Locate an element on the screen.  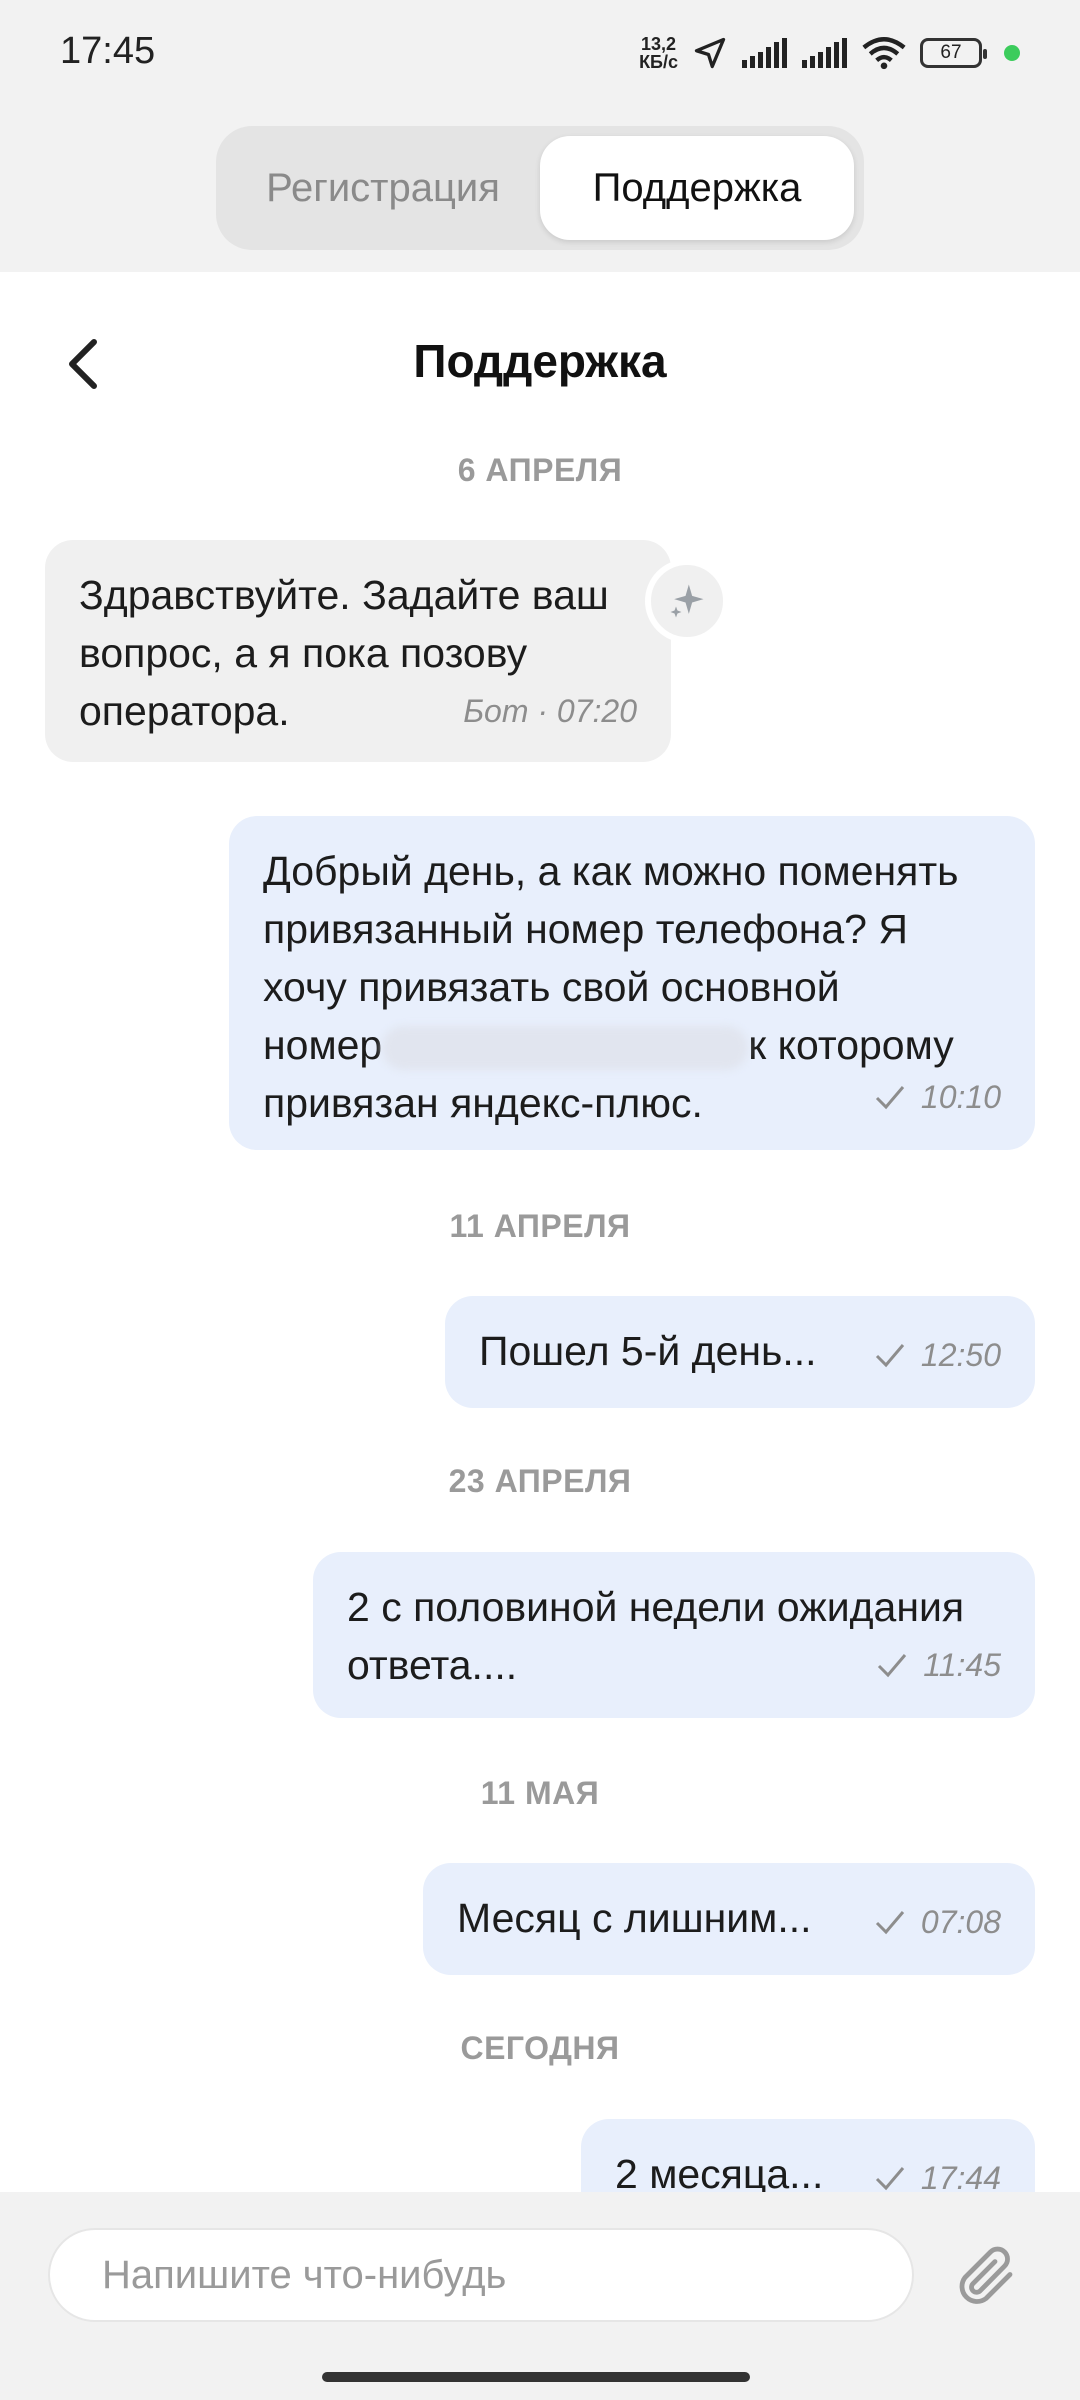
message-meta: 10:10 is located at coordinates (937, 1097).